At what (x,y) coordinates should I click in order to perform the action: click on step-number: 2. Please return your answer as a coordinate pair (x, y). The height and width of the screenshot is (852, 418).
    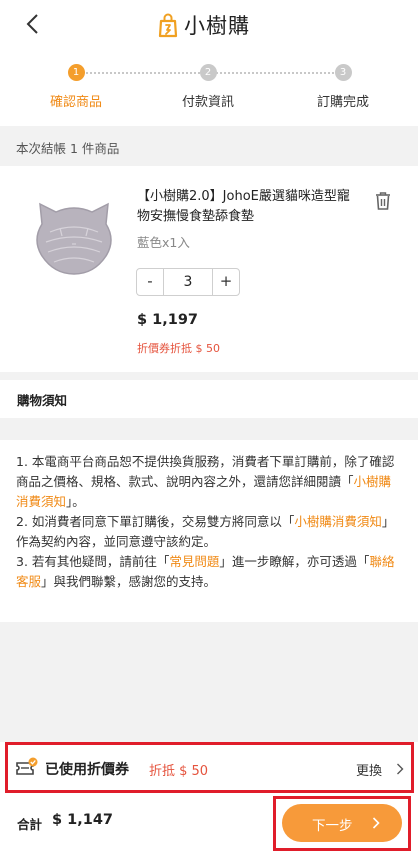
    Looking at the image, I should click on (208, 72).